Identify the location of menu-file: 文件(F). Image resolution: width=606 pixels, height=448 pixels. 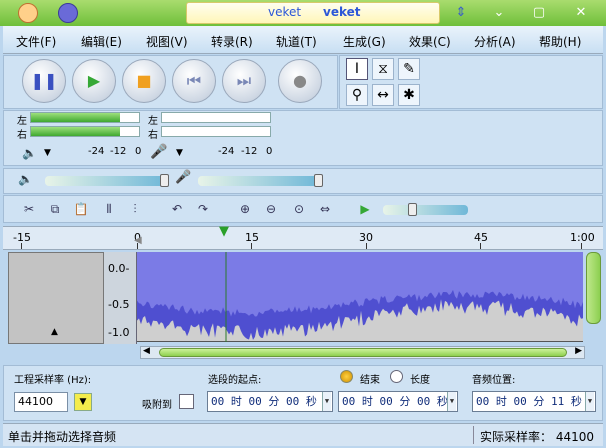
(36, 41).